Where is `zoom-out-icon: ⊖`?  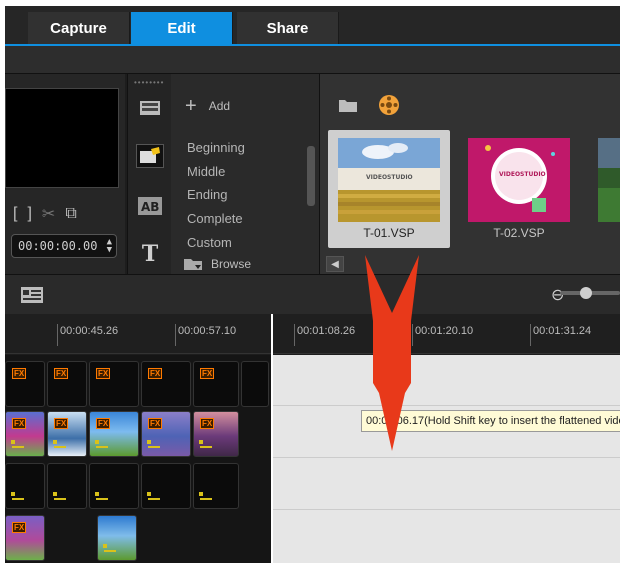
zoom-out-icon: ⊖ is located at coordinates (557, 295).